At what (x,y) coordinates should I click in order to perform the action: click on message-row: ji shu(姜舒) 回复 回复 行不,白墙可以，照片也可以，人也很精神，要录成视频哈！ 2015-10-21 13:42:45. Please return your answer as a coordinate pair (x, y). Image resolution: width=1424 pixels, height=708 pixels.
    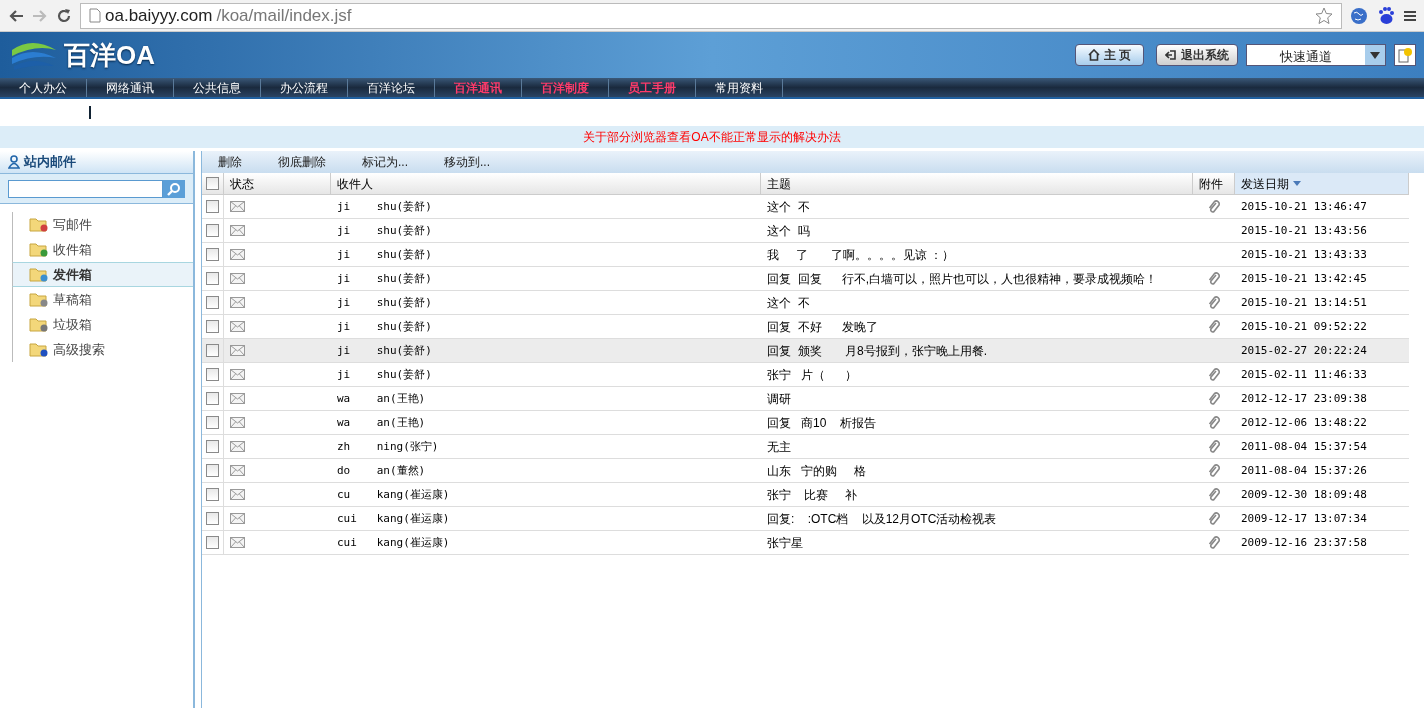
    Looking at the image, I should click on (805, 279).